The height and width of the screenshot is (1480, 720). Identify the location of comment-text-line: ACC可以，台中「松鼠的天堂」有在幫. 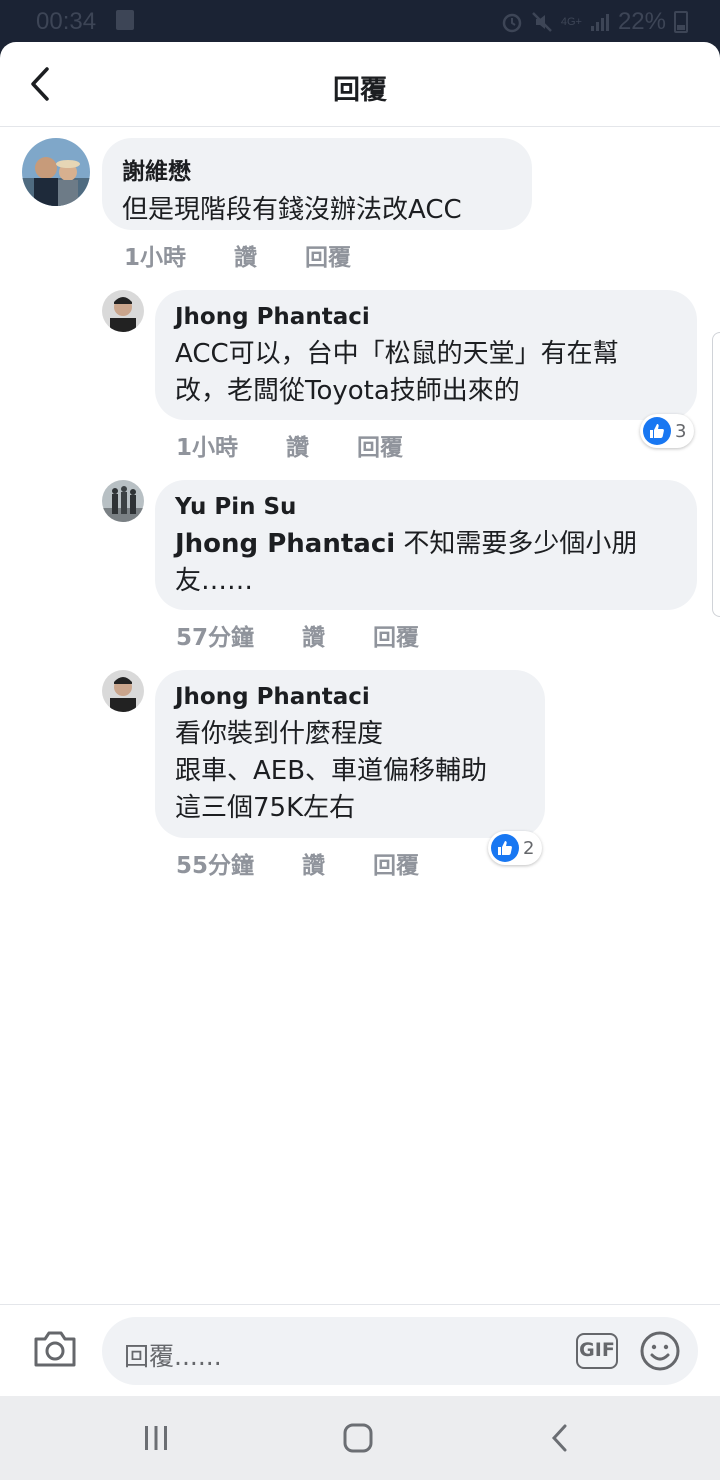
(397, 354).